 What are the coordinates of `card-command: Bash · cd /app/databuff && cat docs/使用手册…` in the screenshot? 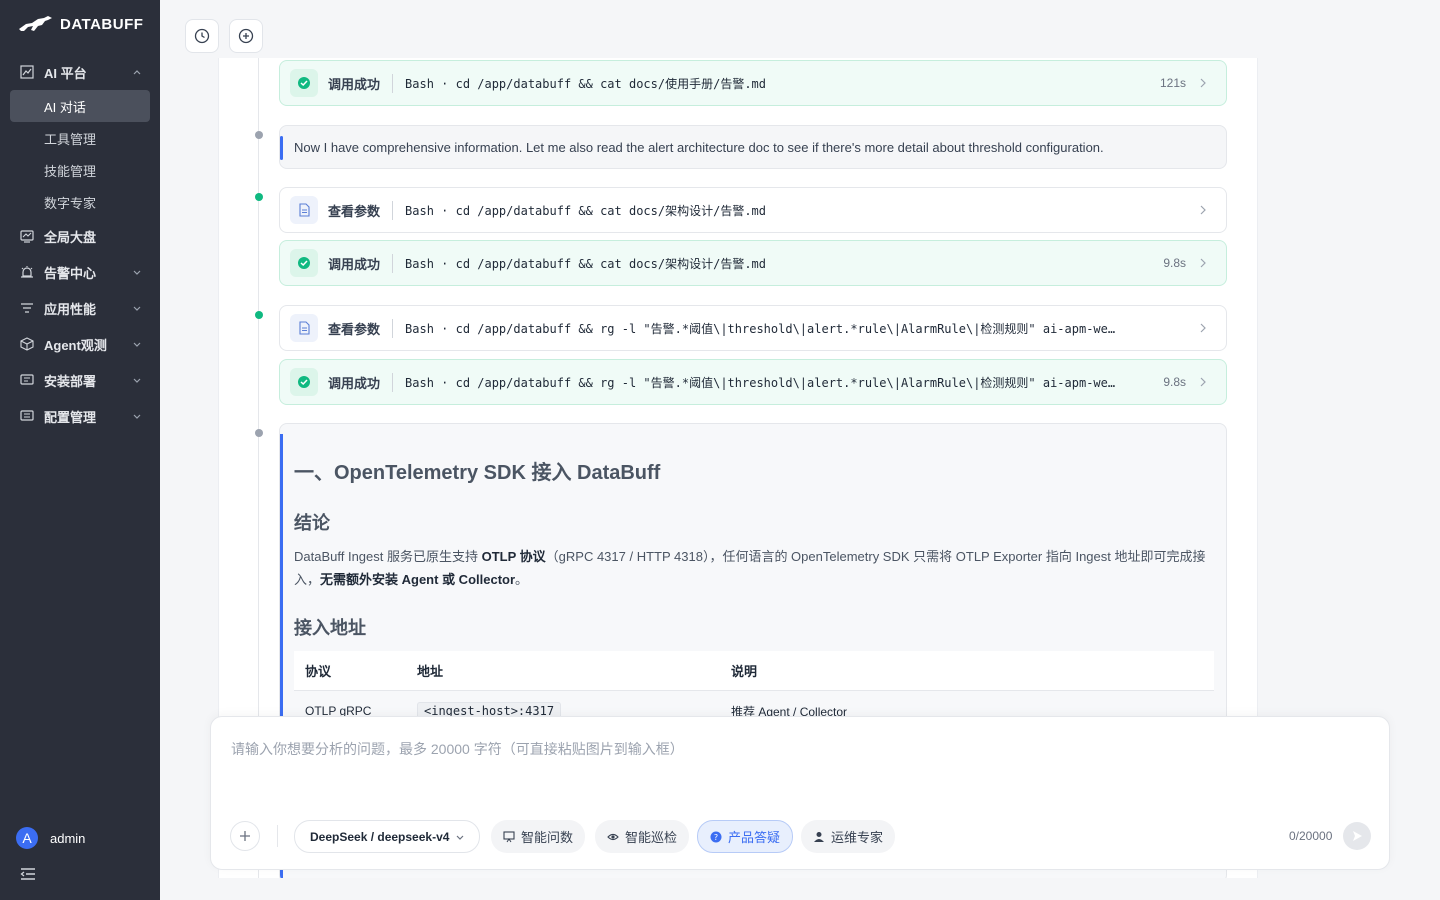 It's located at (586, 83).